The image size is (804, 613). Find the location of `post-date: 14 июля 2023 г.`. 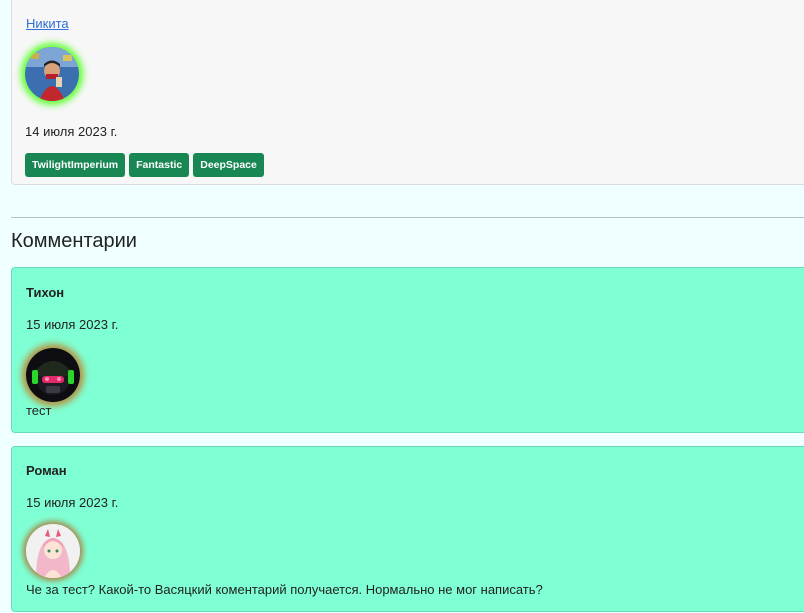

post-date: 14 июля 2023 г. is located at coordinates (71, 131).